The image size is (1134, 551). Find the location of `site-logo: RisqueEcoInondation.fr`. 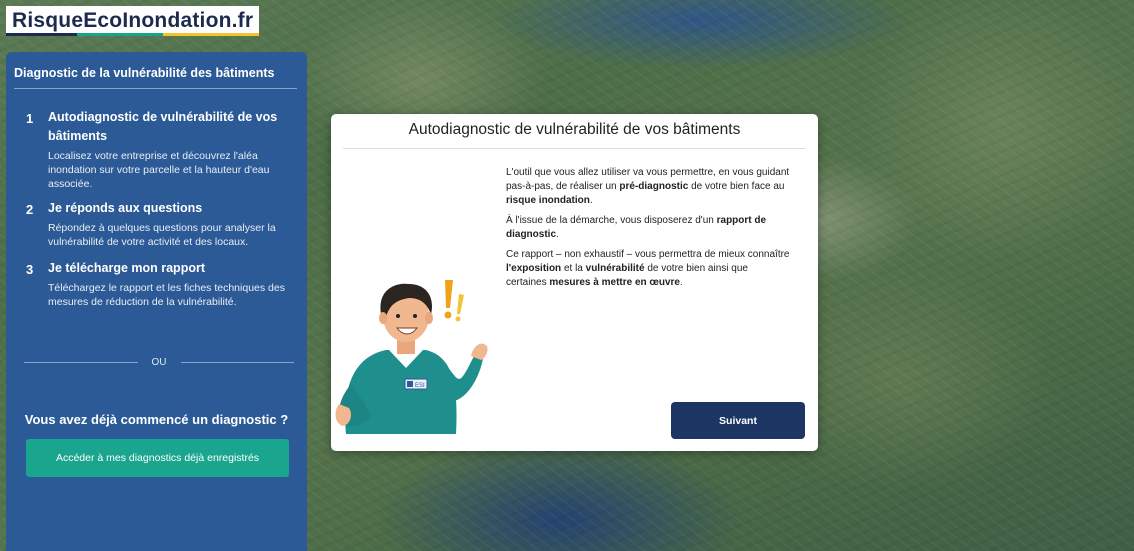

site-logo: RisqueEcoInondation.fr is located at coordinates (133, 21).